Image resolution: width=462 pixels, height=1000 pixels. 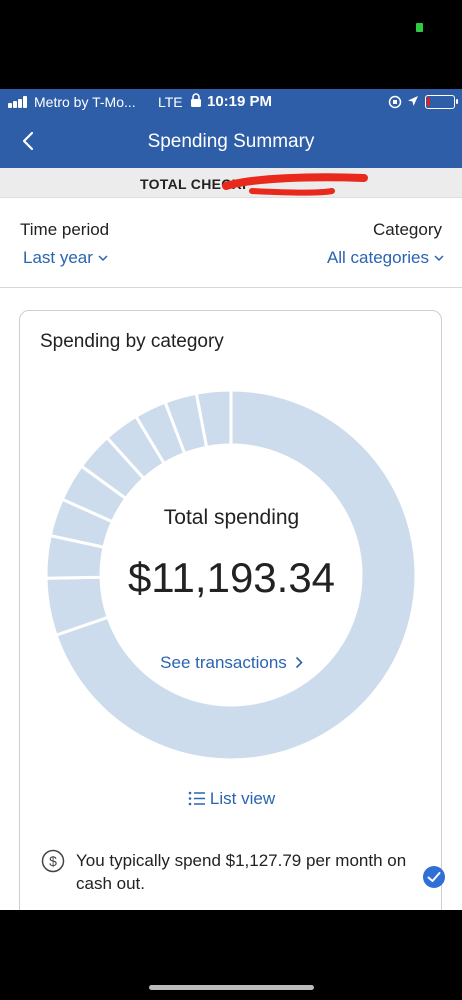 I want to click on total-spending-amount: $11,193.34, so click(x=231, y=577).